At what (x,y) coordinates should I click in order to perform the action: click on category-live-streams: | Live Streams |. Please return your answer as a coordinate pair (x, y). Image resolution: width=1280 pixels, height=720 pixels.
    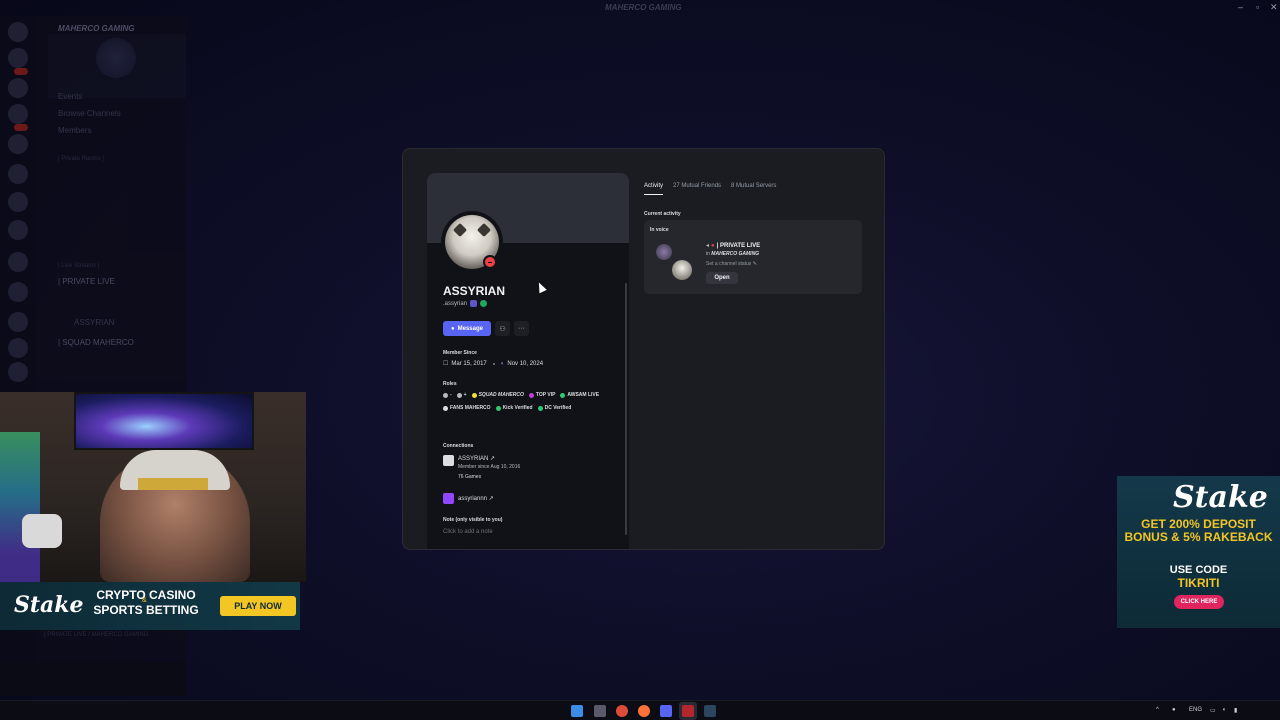
    Looking at the image, I should click on (78, 266).